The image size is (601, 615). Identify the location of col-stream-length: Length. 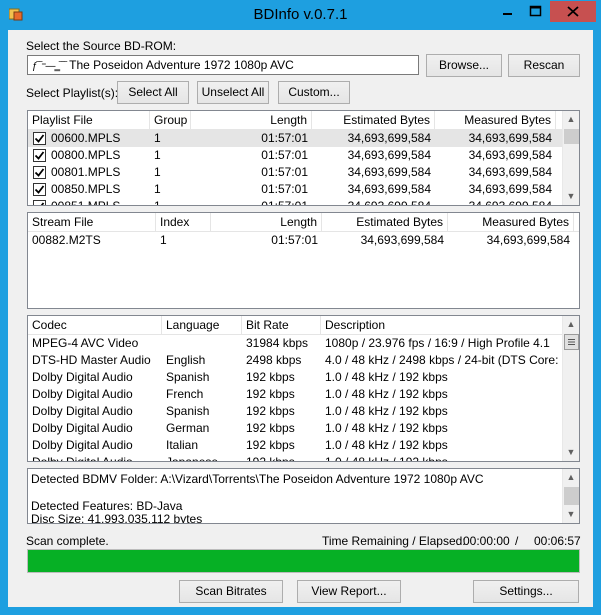
(266, 222).